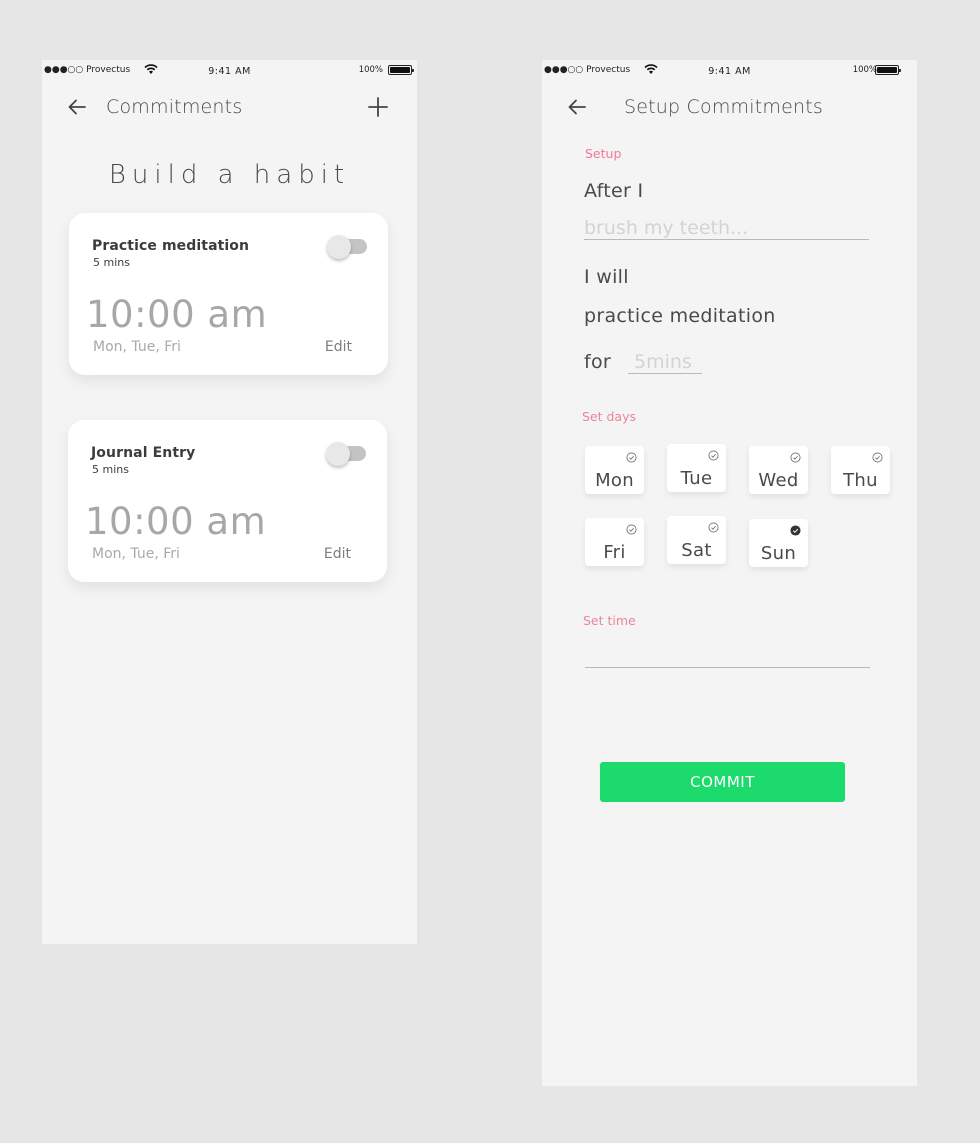 Image resolution: width=980 pixels, height=1143 pixels. What do you see at coordinates (603, 153) in the screenshot?
I see `setup-section-label: Setup` at bounding box center [603, 153].